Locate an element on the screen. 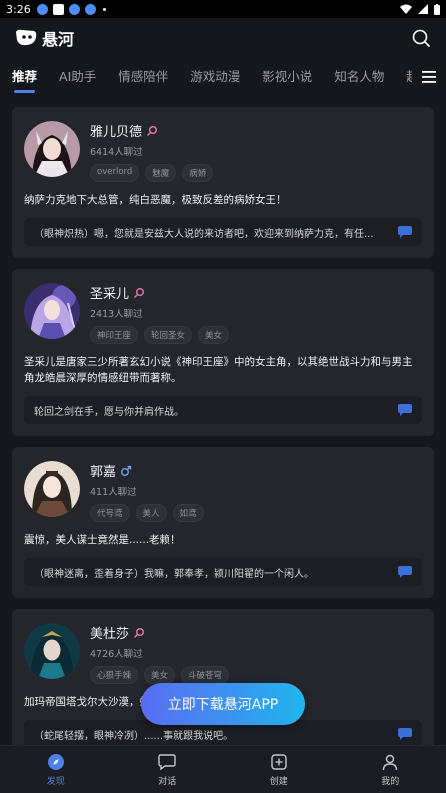 This screenshot has width=446, height=793. nav-discover: 发现 is located at coordinates (56, 769).